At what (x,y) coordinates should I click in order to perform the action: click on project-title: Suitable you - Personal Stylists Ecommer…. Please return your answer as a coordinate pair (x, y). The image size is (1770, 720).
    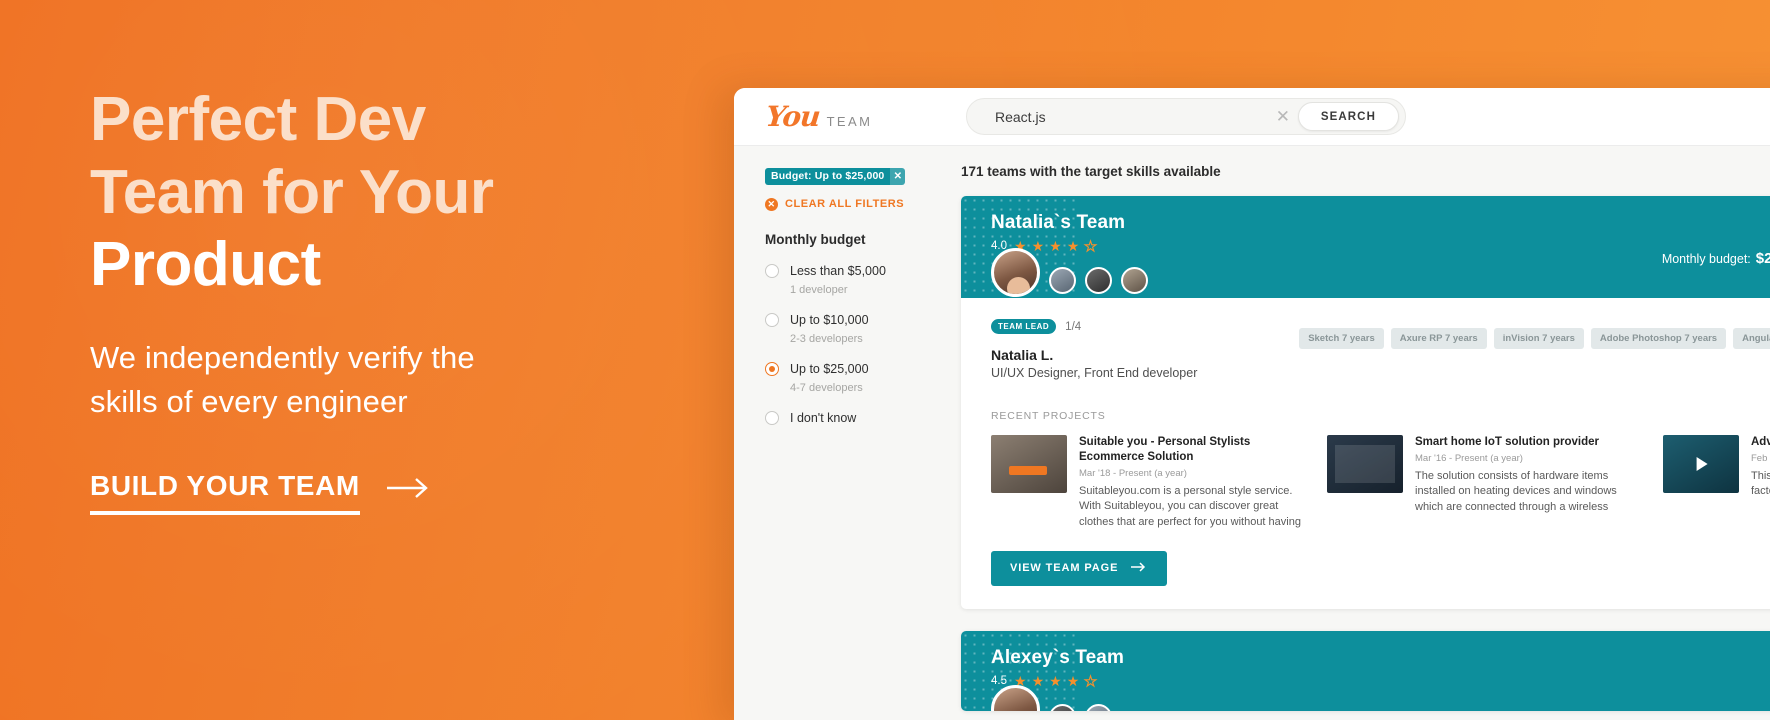
    Looking at the image, I should click on (1165, 449).